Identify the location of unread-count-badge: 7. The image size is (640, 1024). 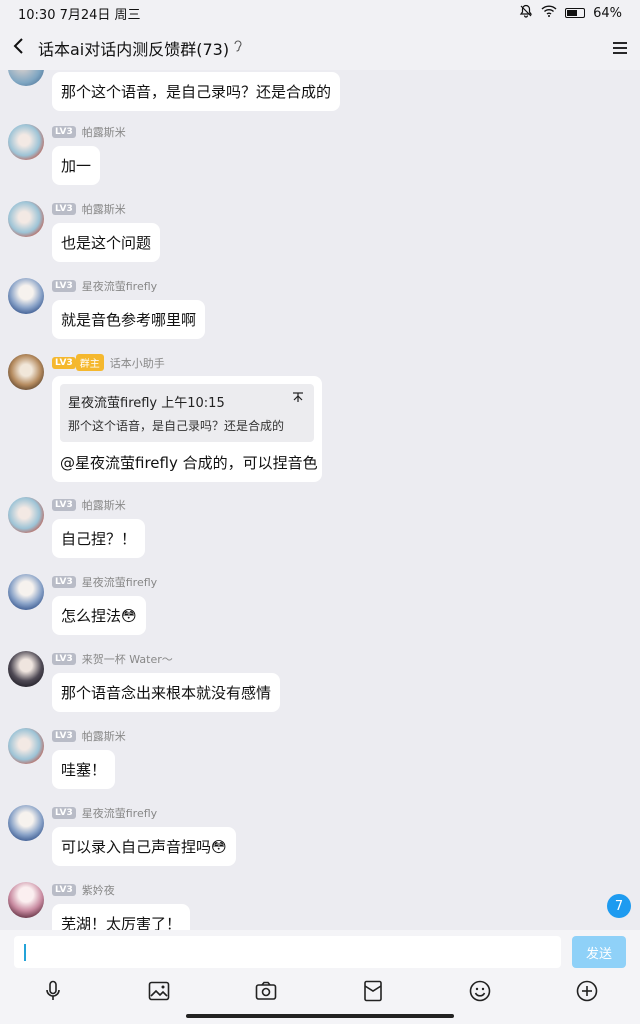
(619, 906).